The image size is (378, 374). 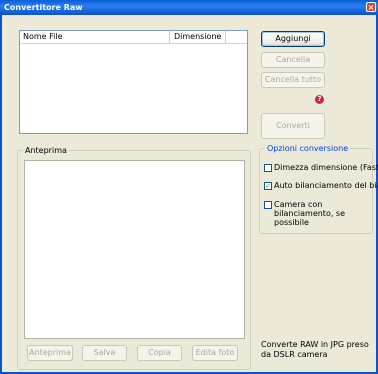 I want to click on auto-wb-checkbox: ✓, so click(x=268, y=186).